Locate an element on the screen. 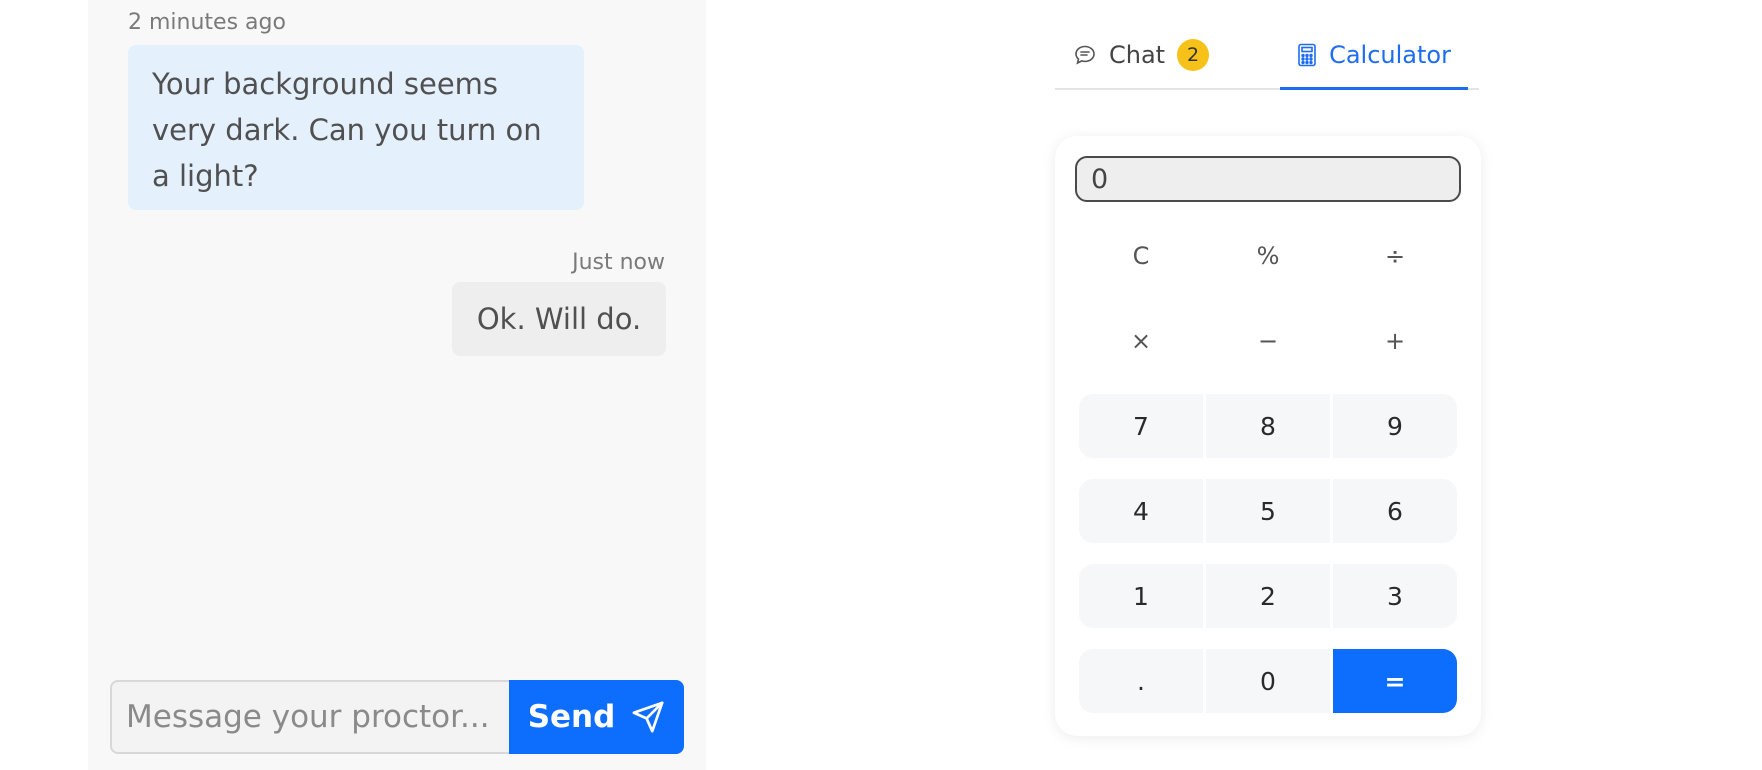 This screenshot has height=770, width=1762. digit-8-key: 8 is located at coordinates (1268, 426).